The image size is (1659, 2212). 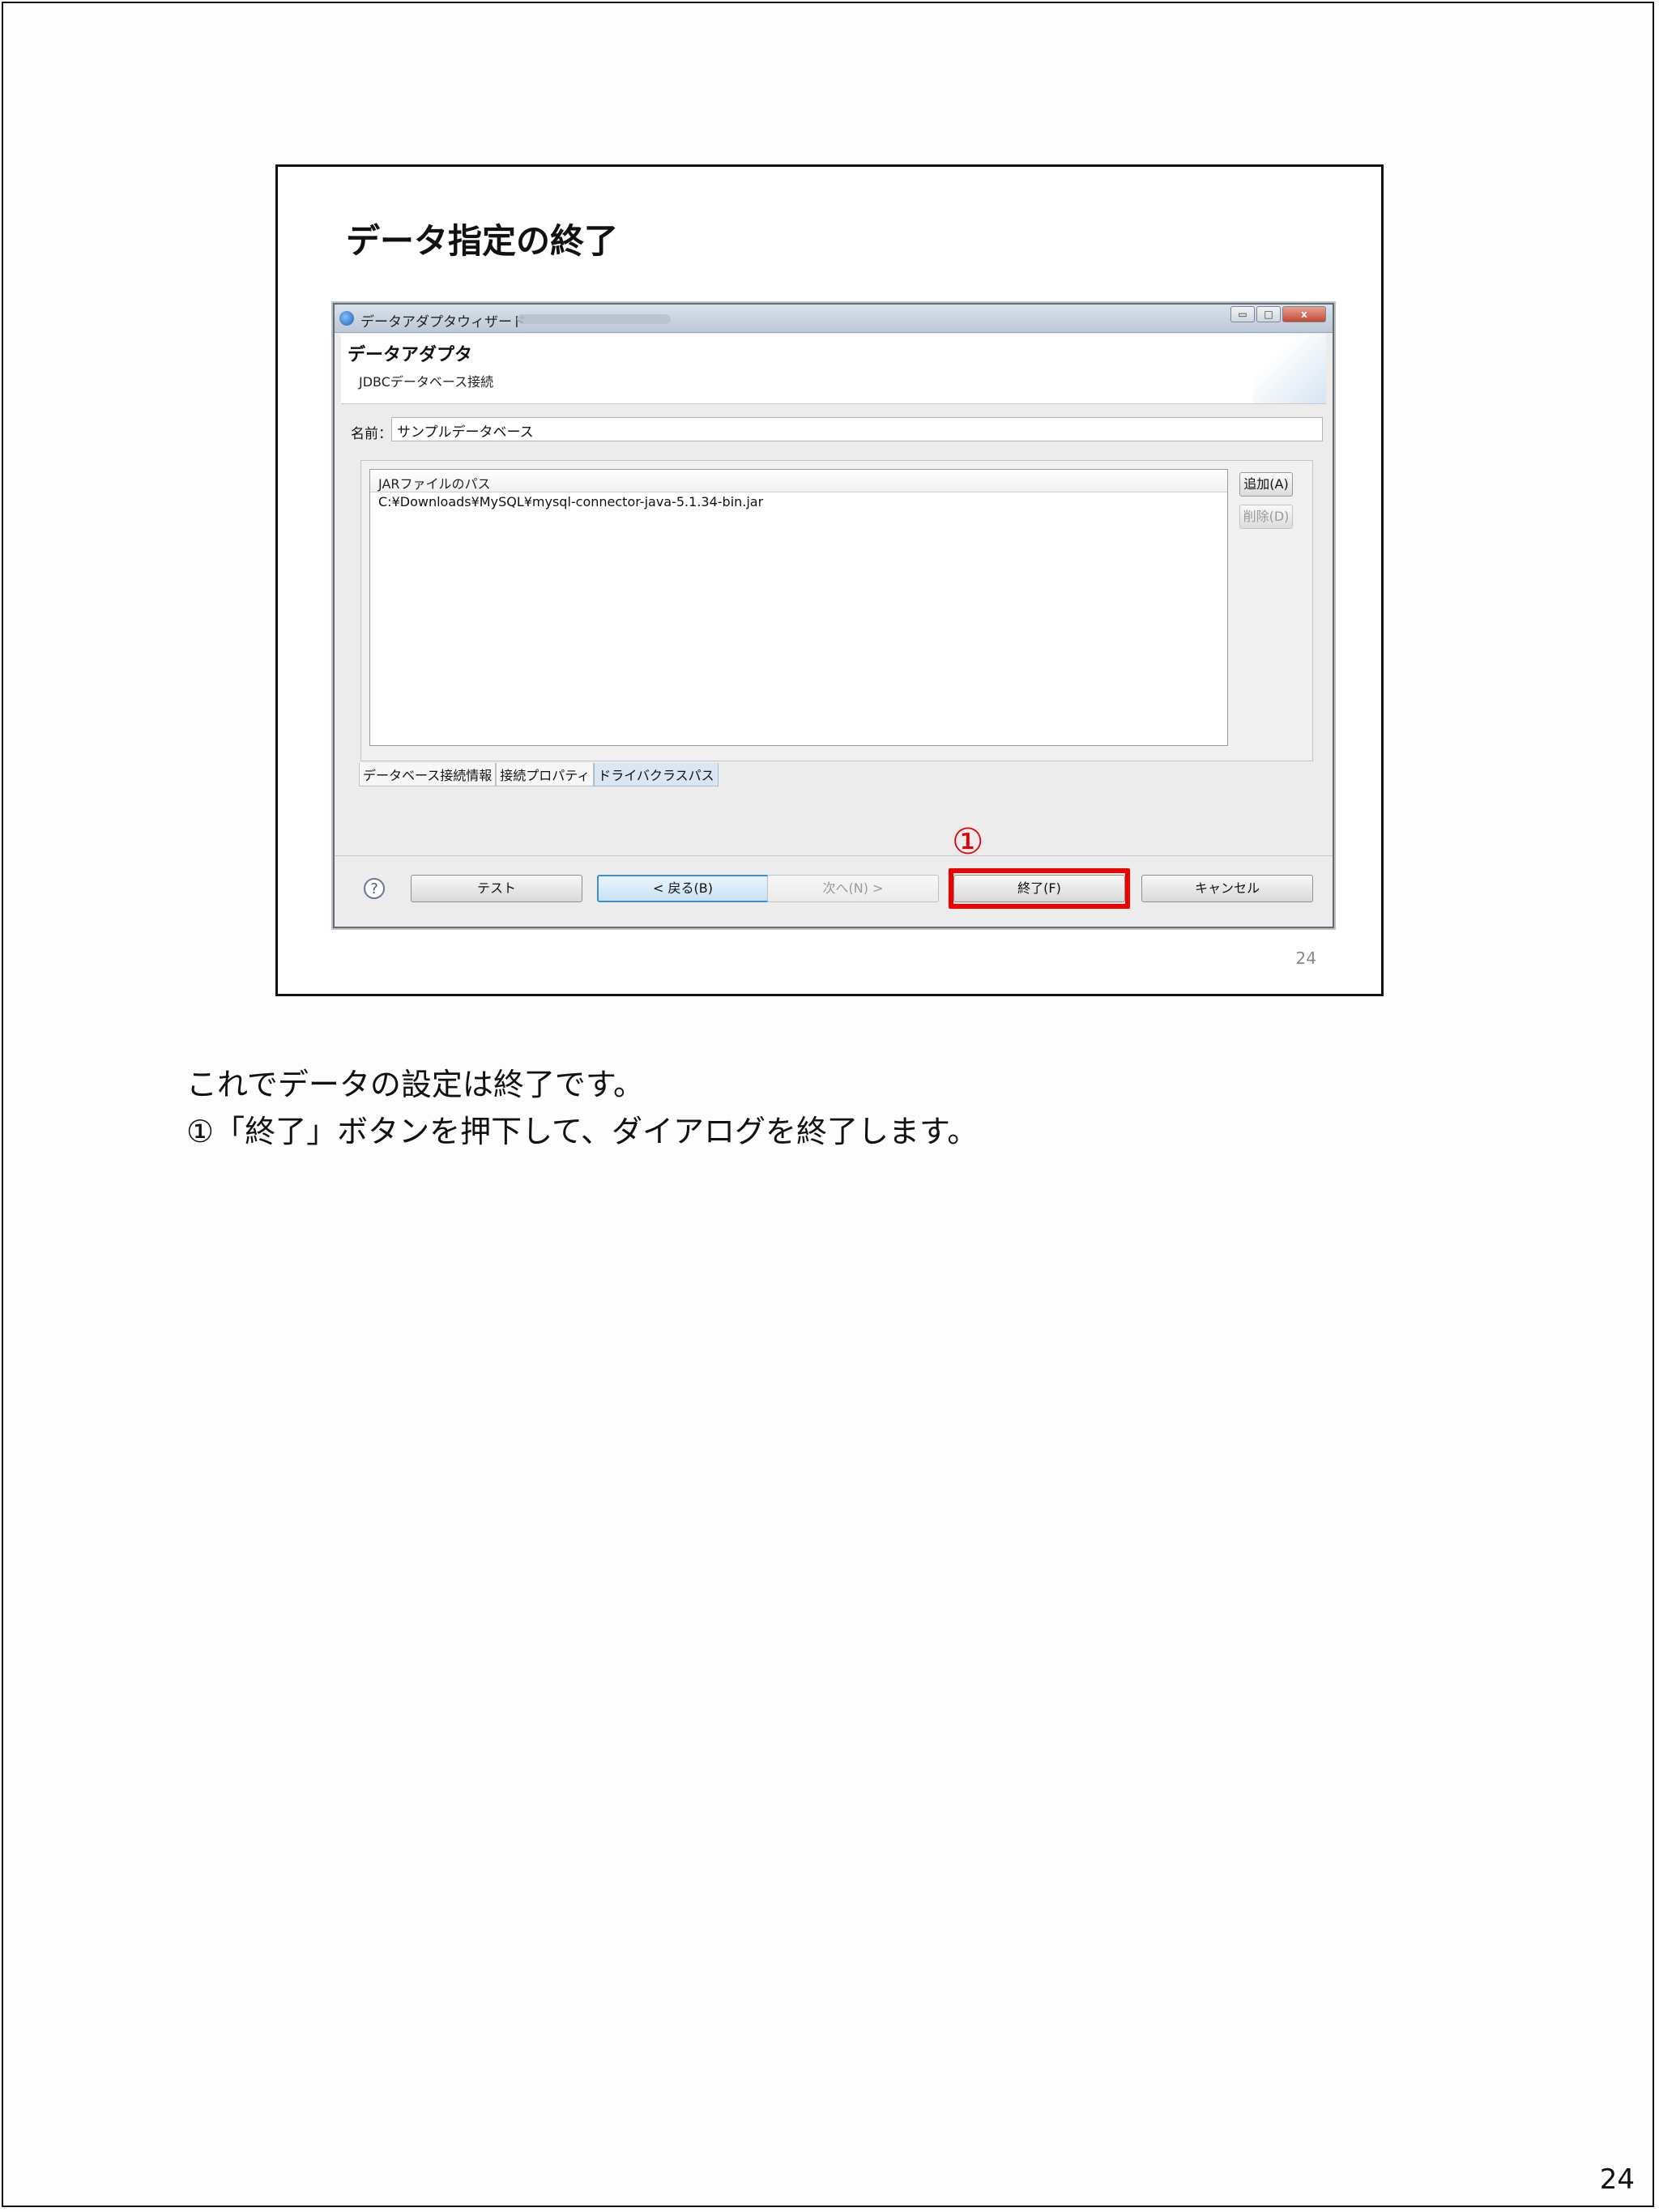 I want to click on callout-number: ①, so click(x=968, y=842).